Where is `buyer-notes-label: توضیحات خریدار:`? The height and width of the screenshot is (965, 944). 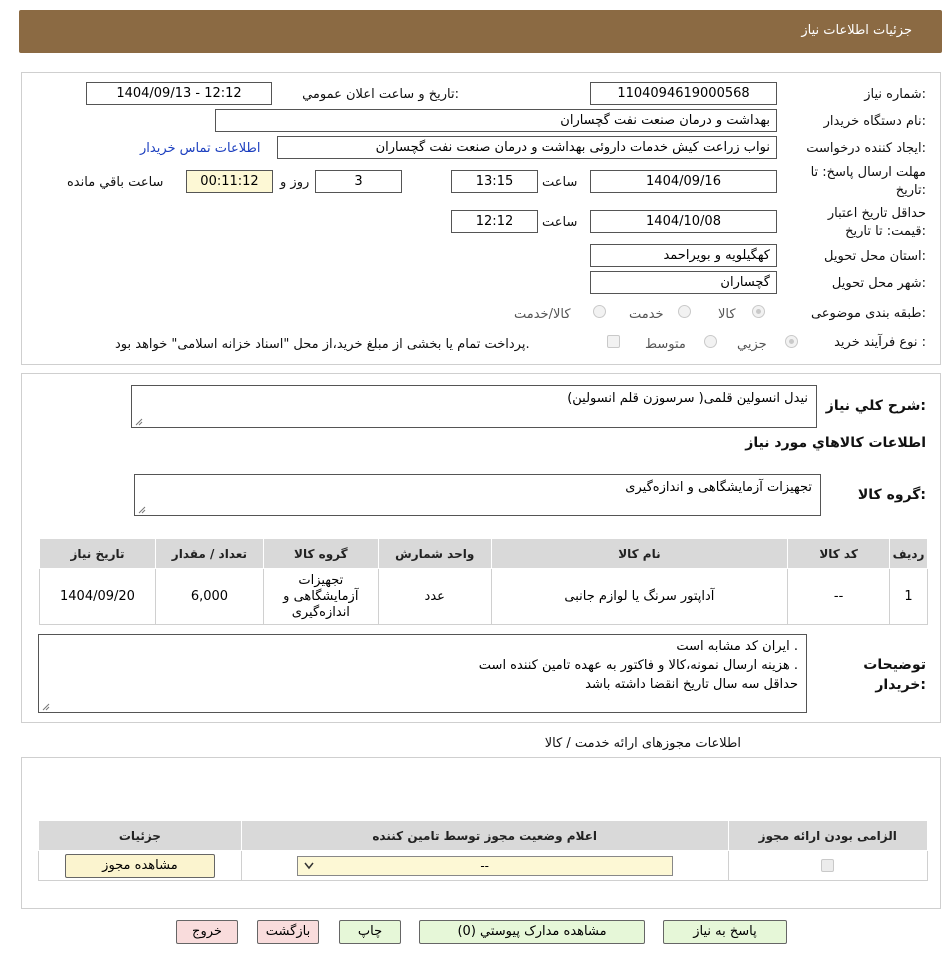
buyer-notes-label: توضیحات خریدار: is located at coordinates (894, 675).